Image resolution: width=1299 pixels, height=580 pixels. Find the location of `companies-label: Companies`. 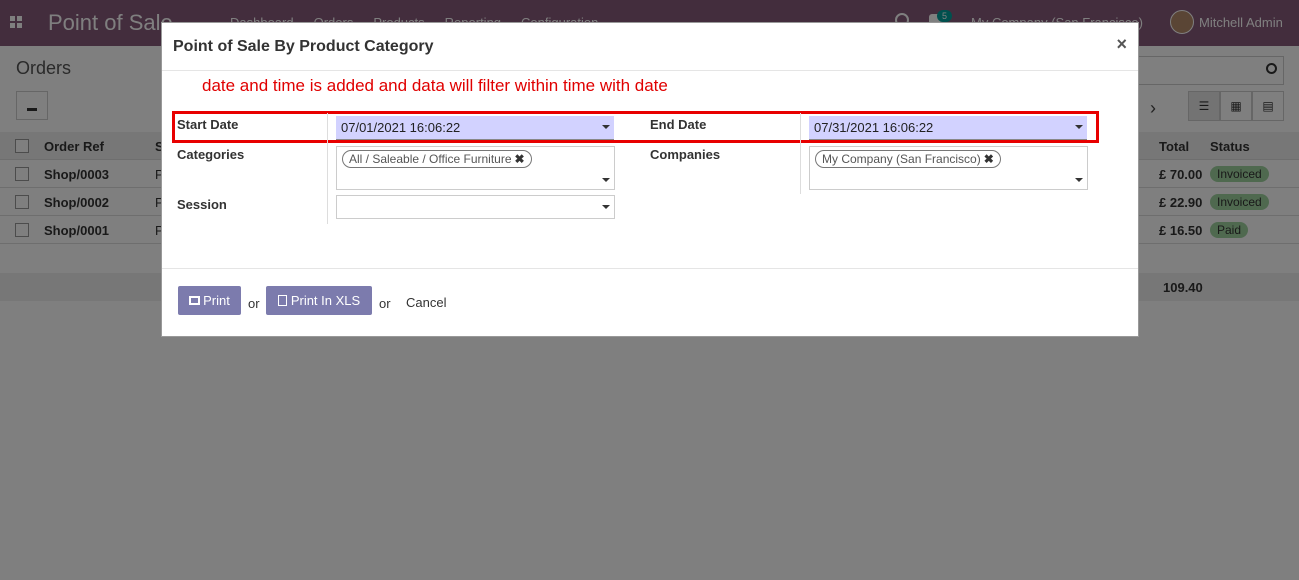

companies-label: Companies is located at coordinates (685, 154).